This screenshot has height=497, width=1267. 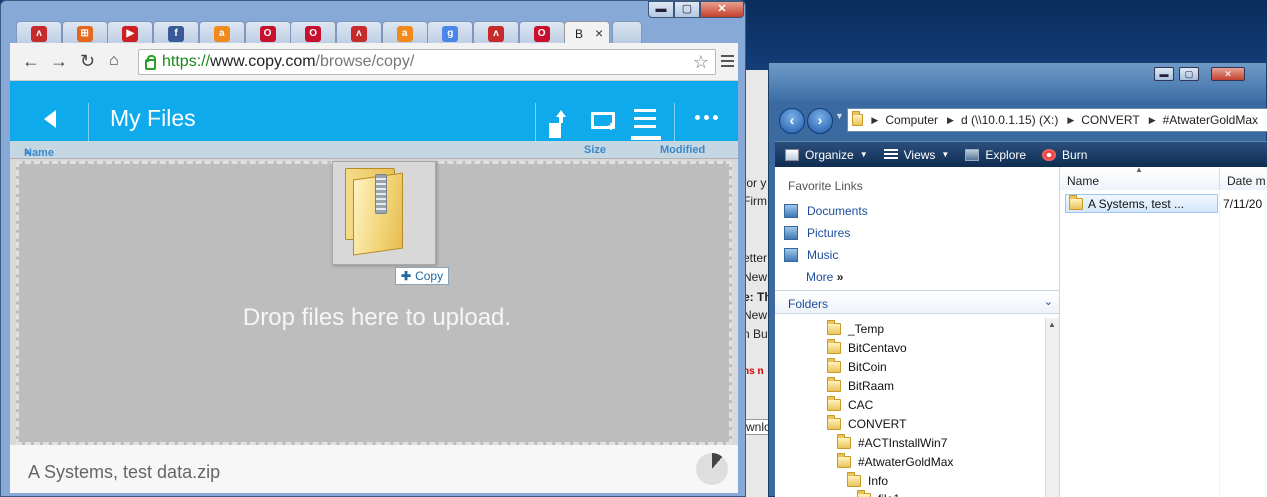 What do you see at coordinates (1210, 120) in the screenshot?
I see `breadcrumb-segment: #AtwaterGoldMax` at bounding box center [1210, 120].